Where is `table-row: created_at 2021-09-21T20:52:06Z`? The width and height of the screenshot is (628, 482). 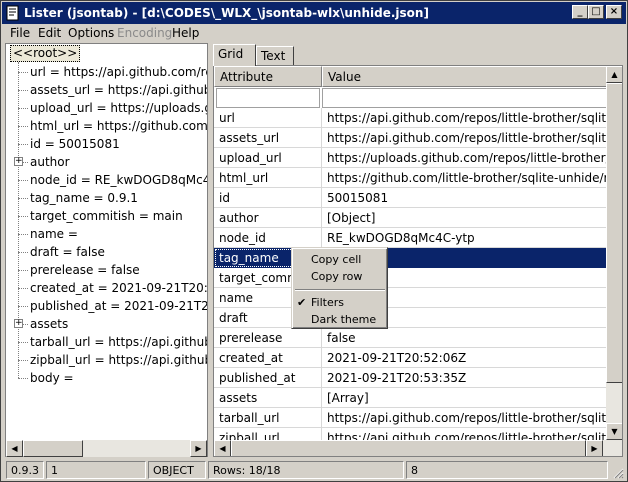 table-row: created_at 2021-09-21T20:52:06Z is located at coordinates (410, 358).